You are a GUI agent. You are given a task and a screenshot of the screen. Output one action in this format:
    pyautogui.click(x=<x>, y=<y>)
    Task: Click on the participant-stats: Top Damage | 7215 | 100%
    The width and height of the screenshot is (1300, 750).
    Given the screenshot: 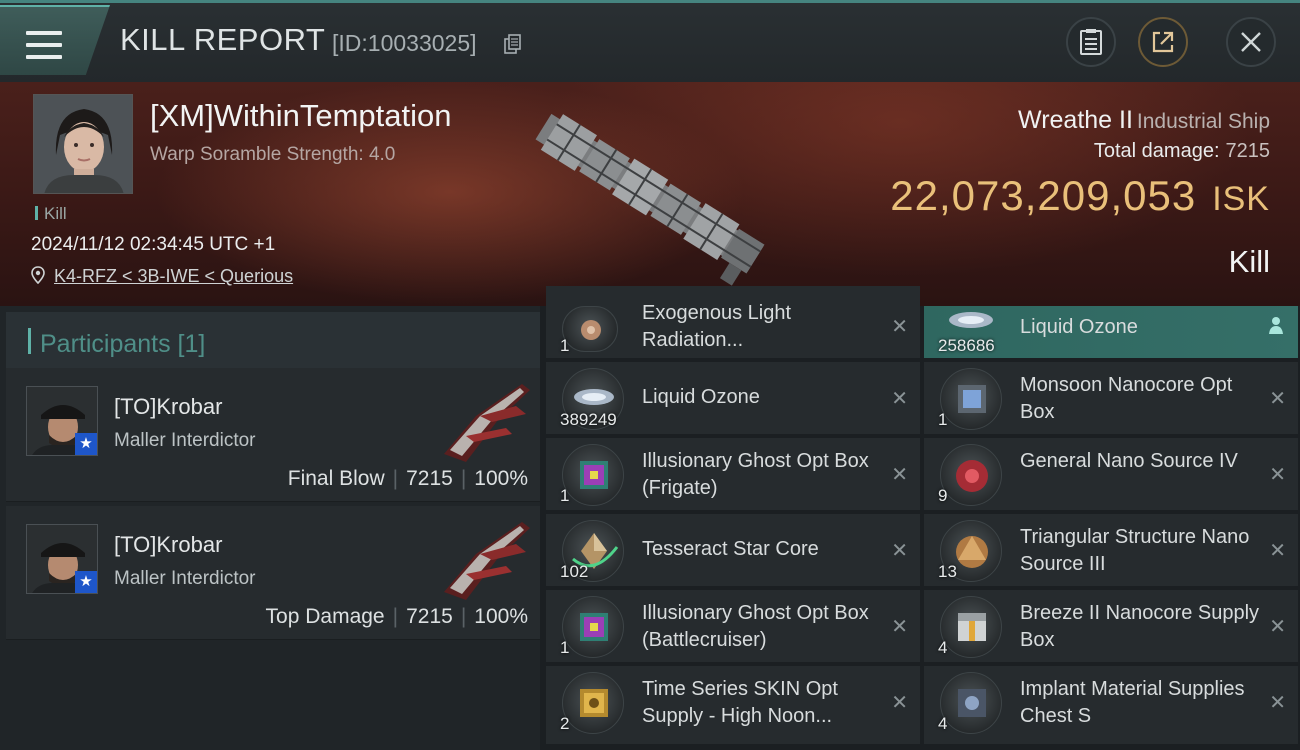 What is the action you would take?
    pyautogui.click(x=396, y=616)
    